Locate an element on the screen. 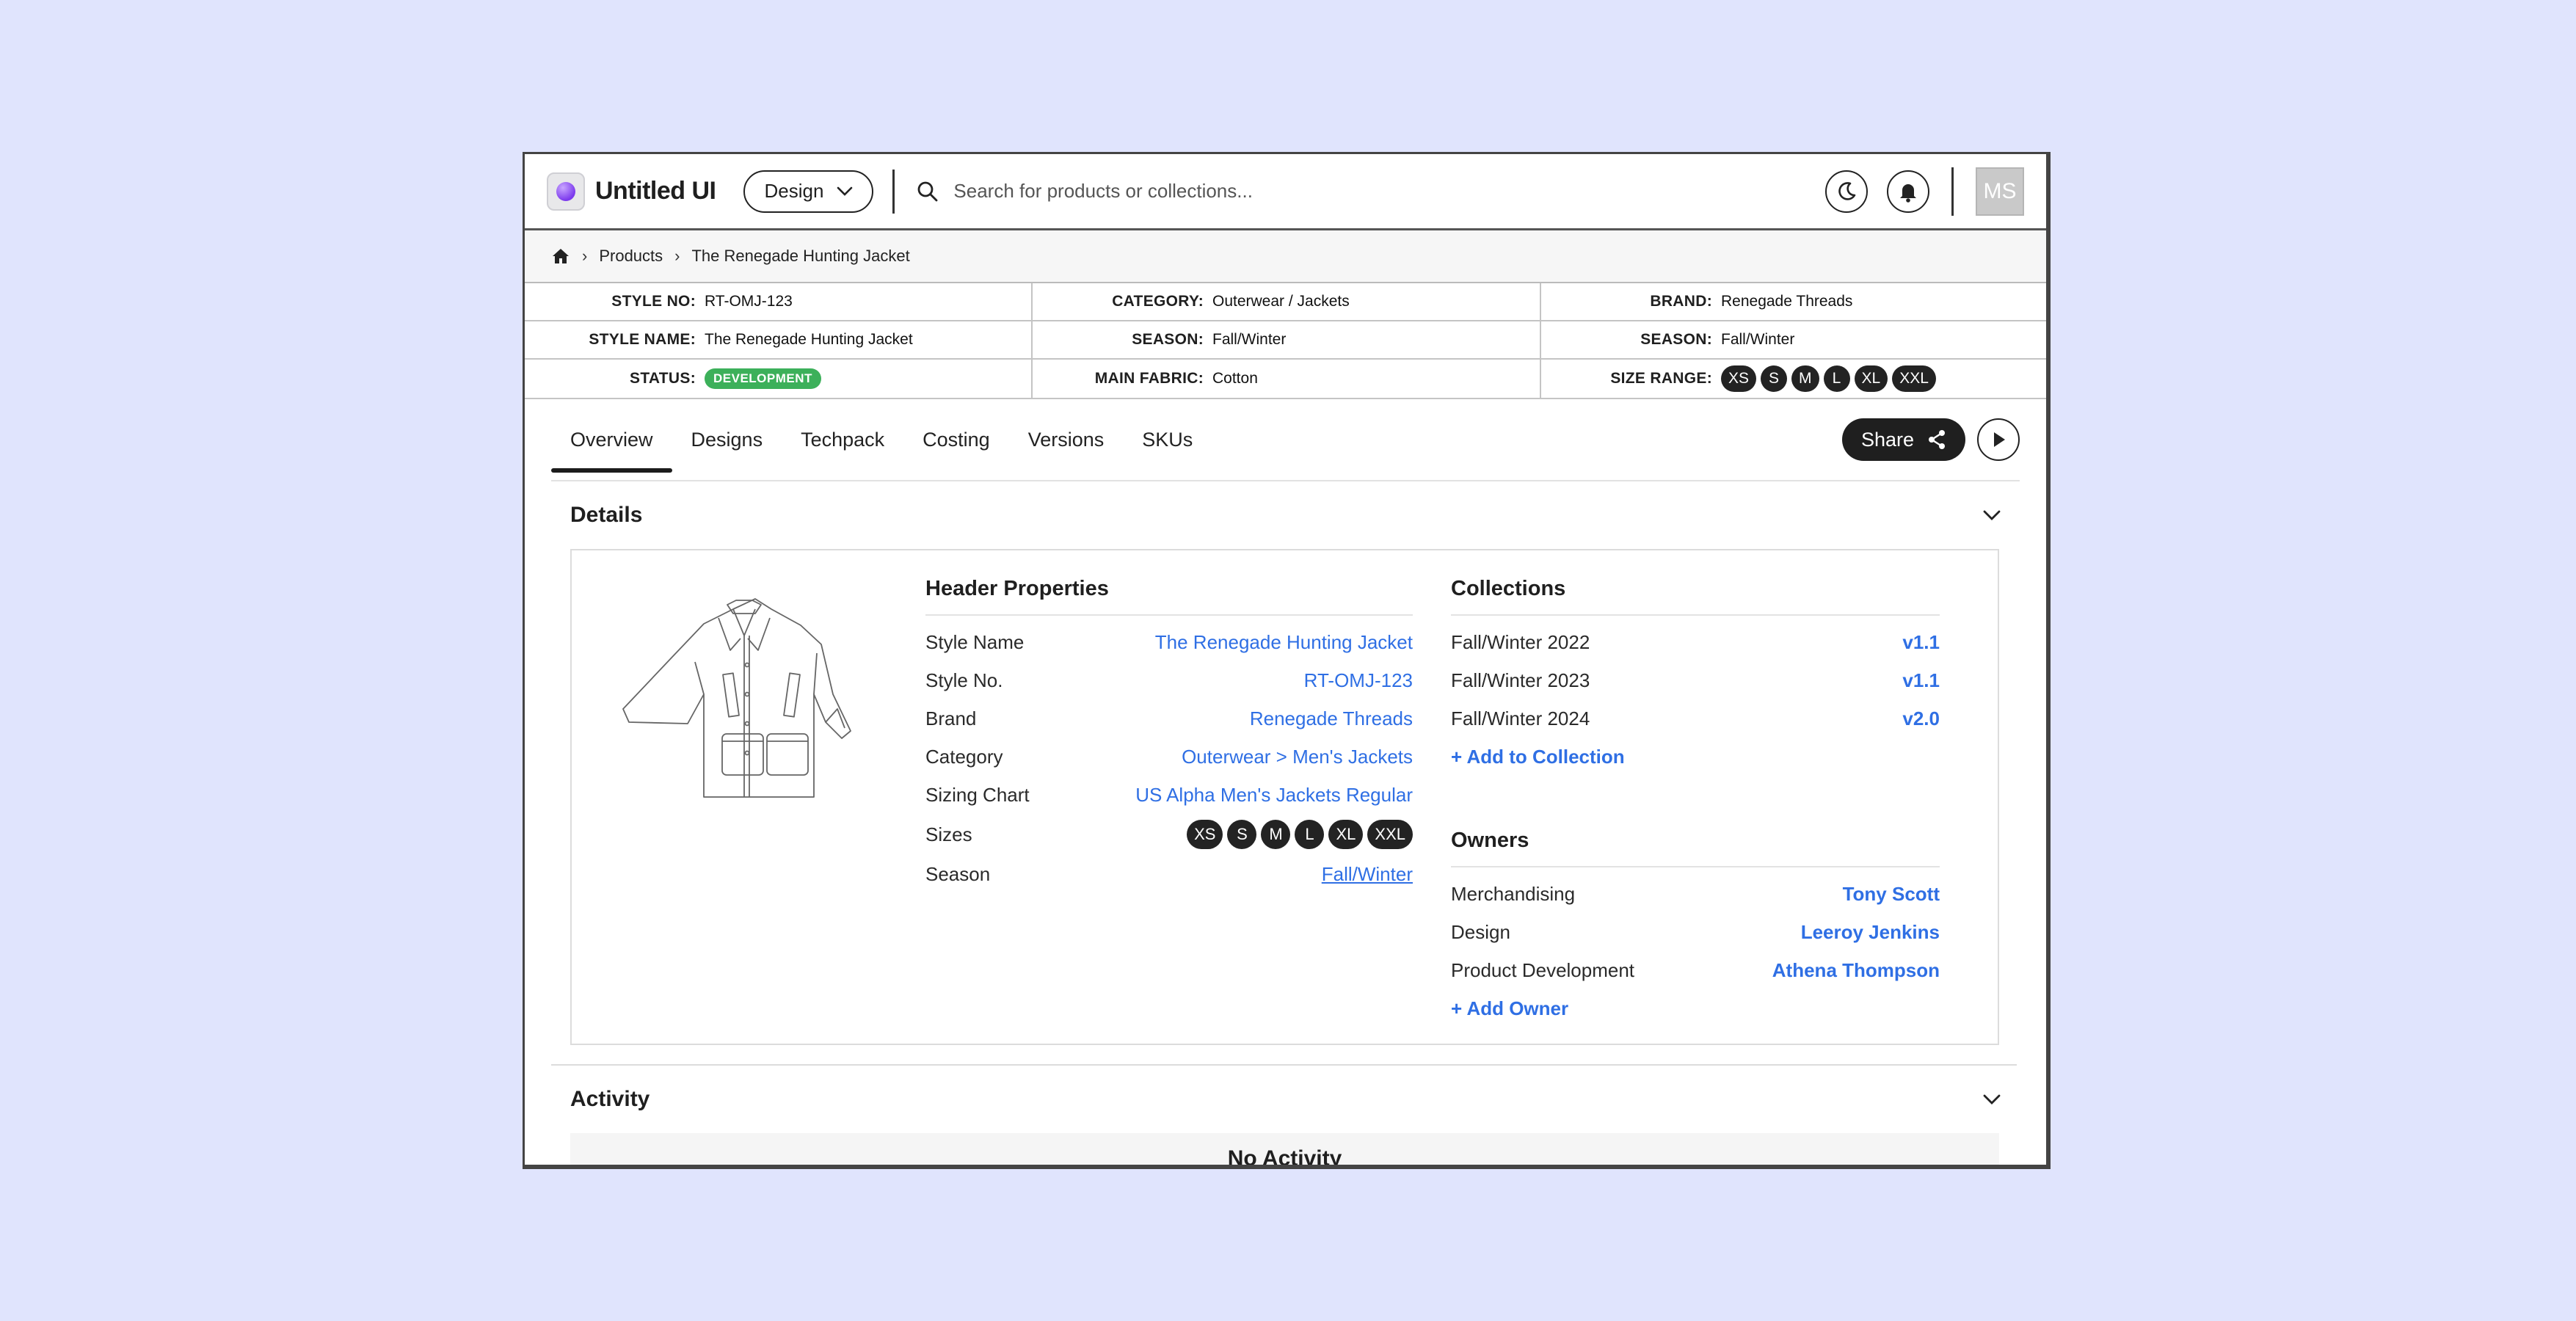 The image size is (2576, 1321). status-badge: DEVELOPMENT is located at coordinates (763, 378).